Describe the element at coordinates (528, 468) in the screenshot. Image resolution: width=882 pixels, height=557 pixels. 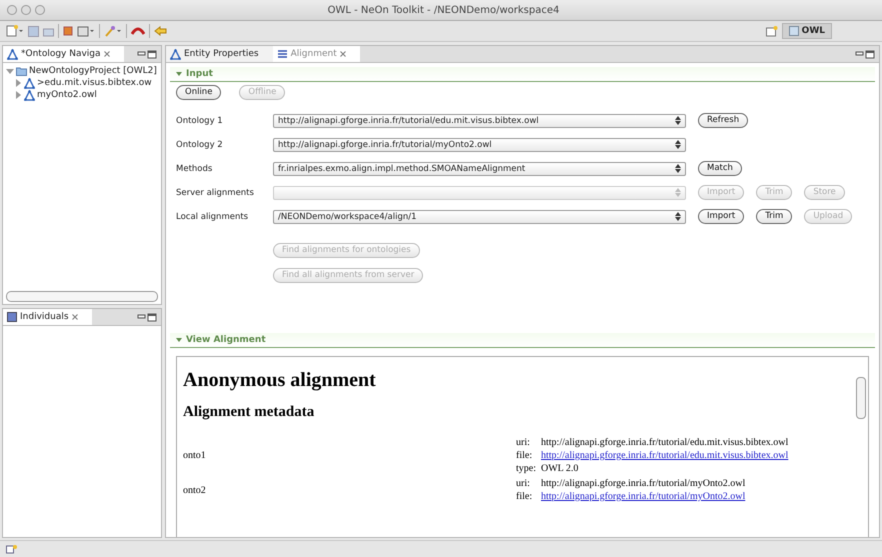
I see `field-key: type:` at that location.